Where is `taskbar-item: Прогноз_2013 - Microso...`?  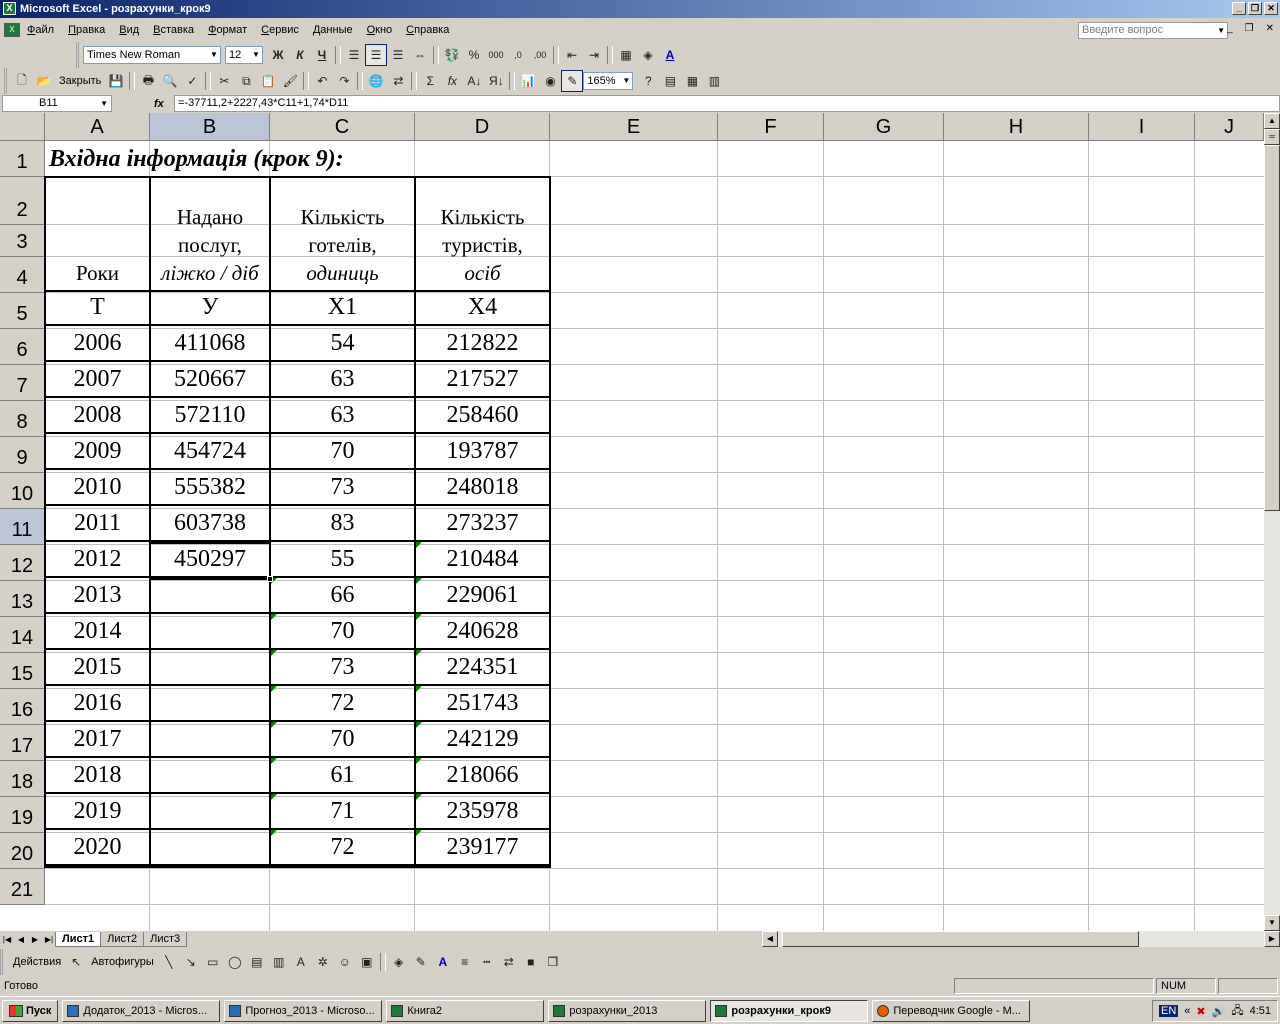
taskbar-item: Прогноз_2013 - Microso... is located at coordinates (303, 1010).